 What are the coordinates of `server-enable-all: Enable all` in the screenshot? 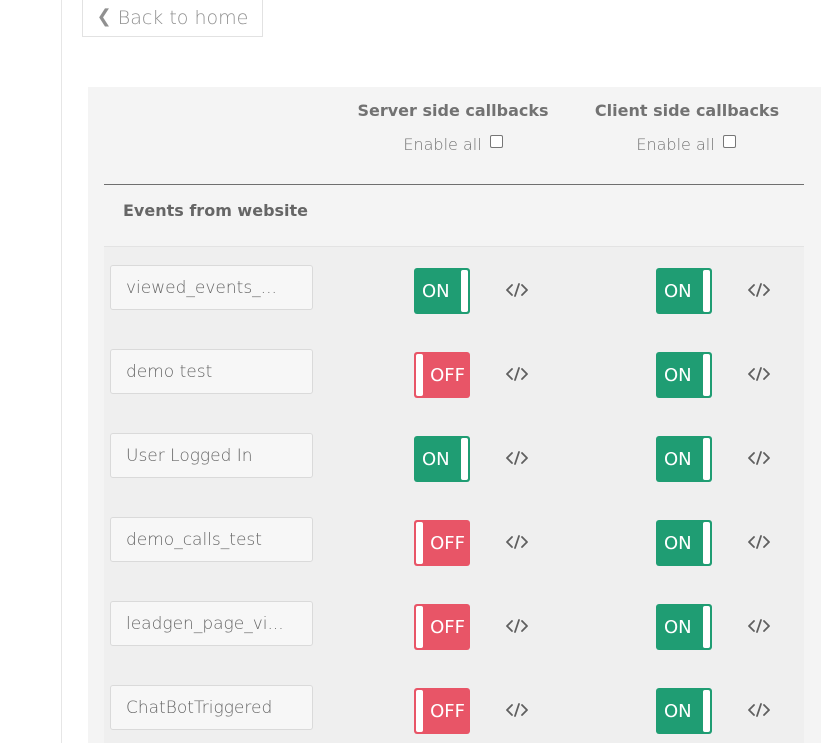 It's located at (453, 144).